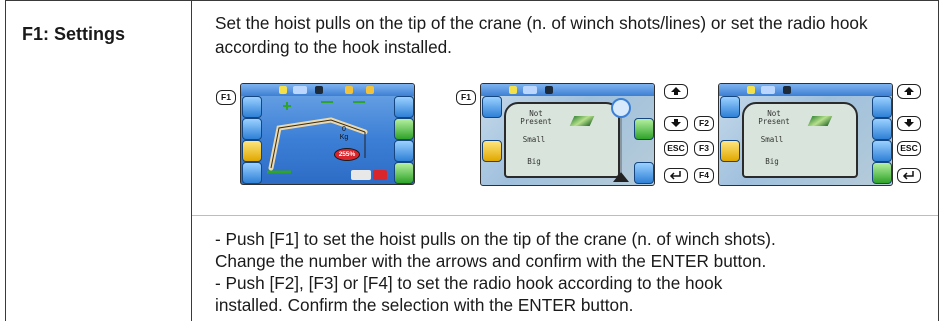 This screenshot has height=321, width=944. What do you see at coordinates (938, 160) in the screenshot?
I see `table-right-border` at bounding box center [938, 160].